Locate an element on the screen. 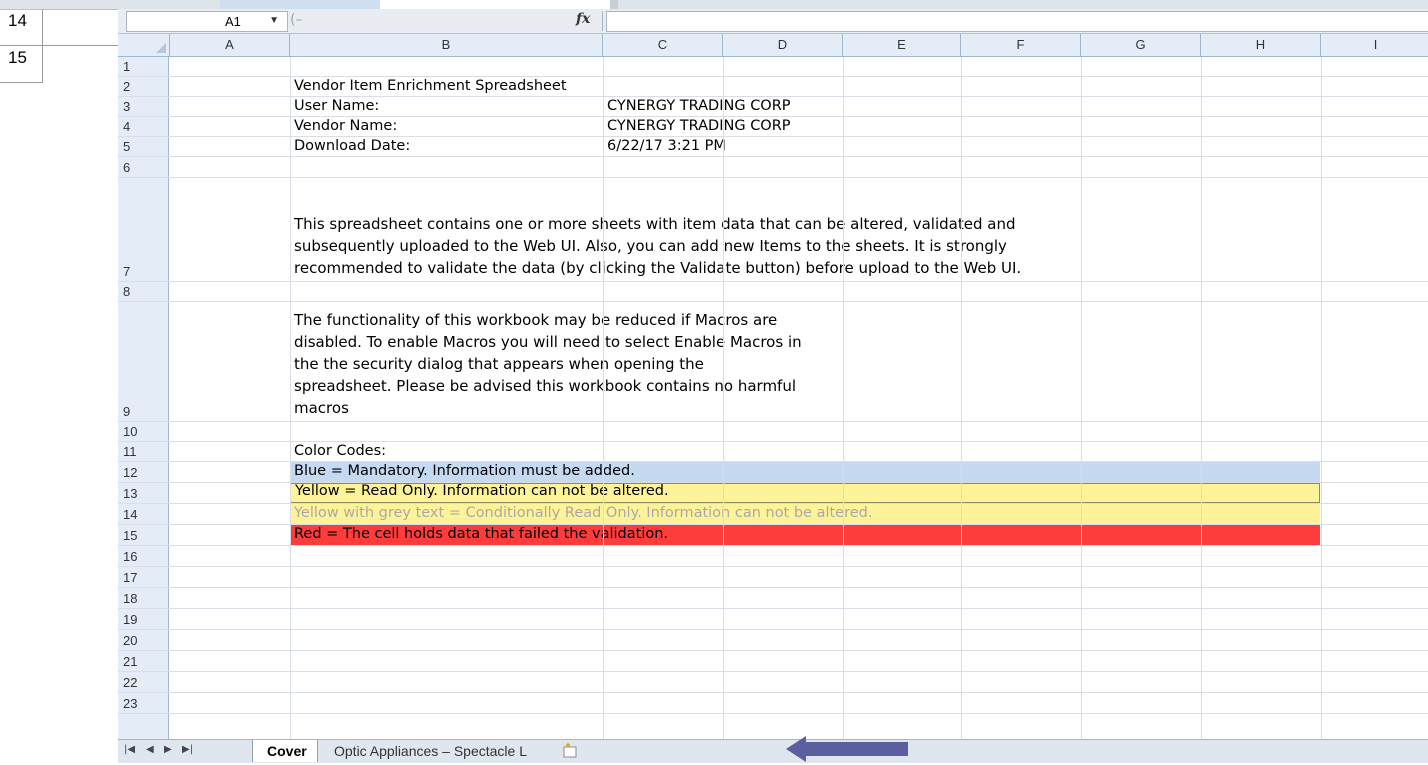 This screenshot has width=1428, height=765. row: 21 is located at coordinates (773, 661).